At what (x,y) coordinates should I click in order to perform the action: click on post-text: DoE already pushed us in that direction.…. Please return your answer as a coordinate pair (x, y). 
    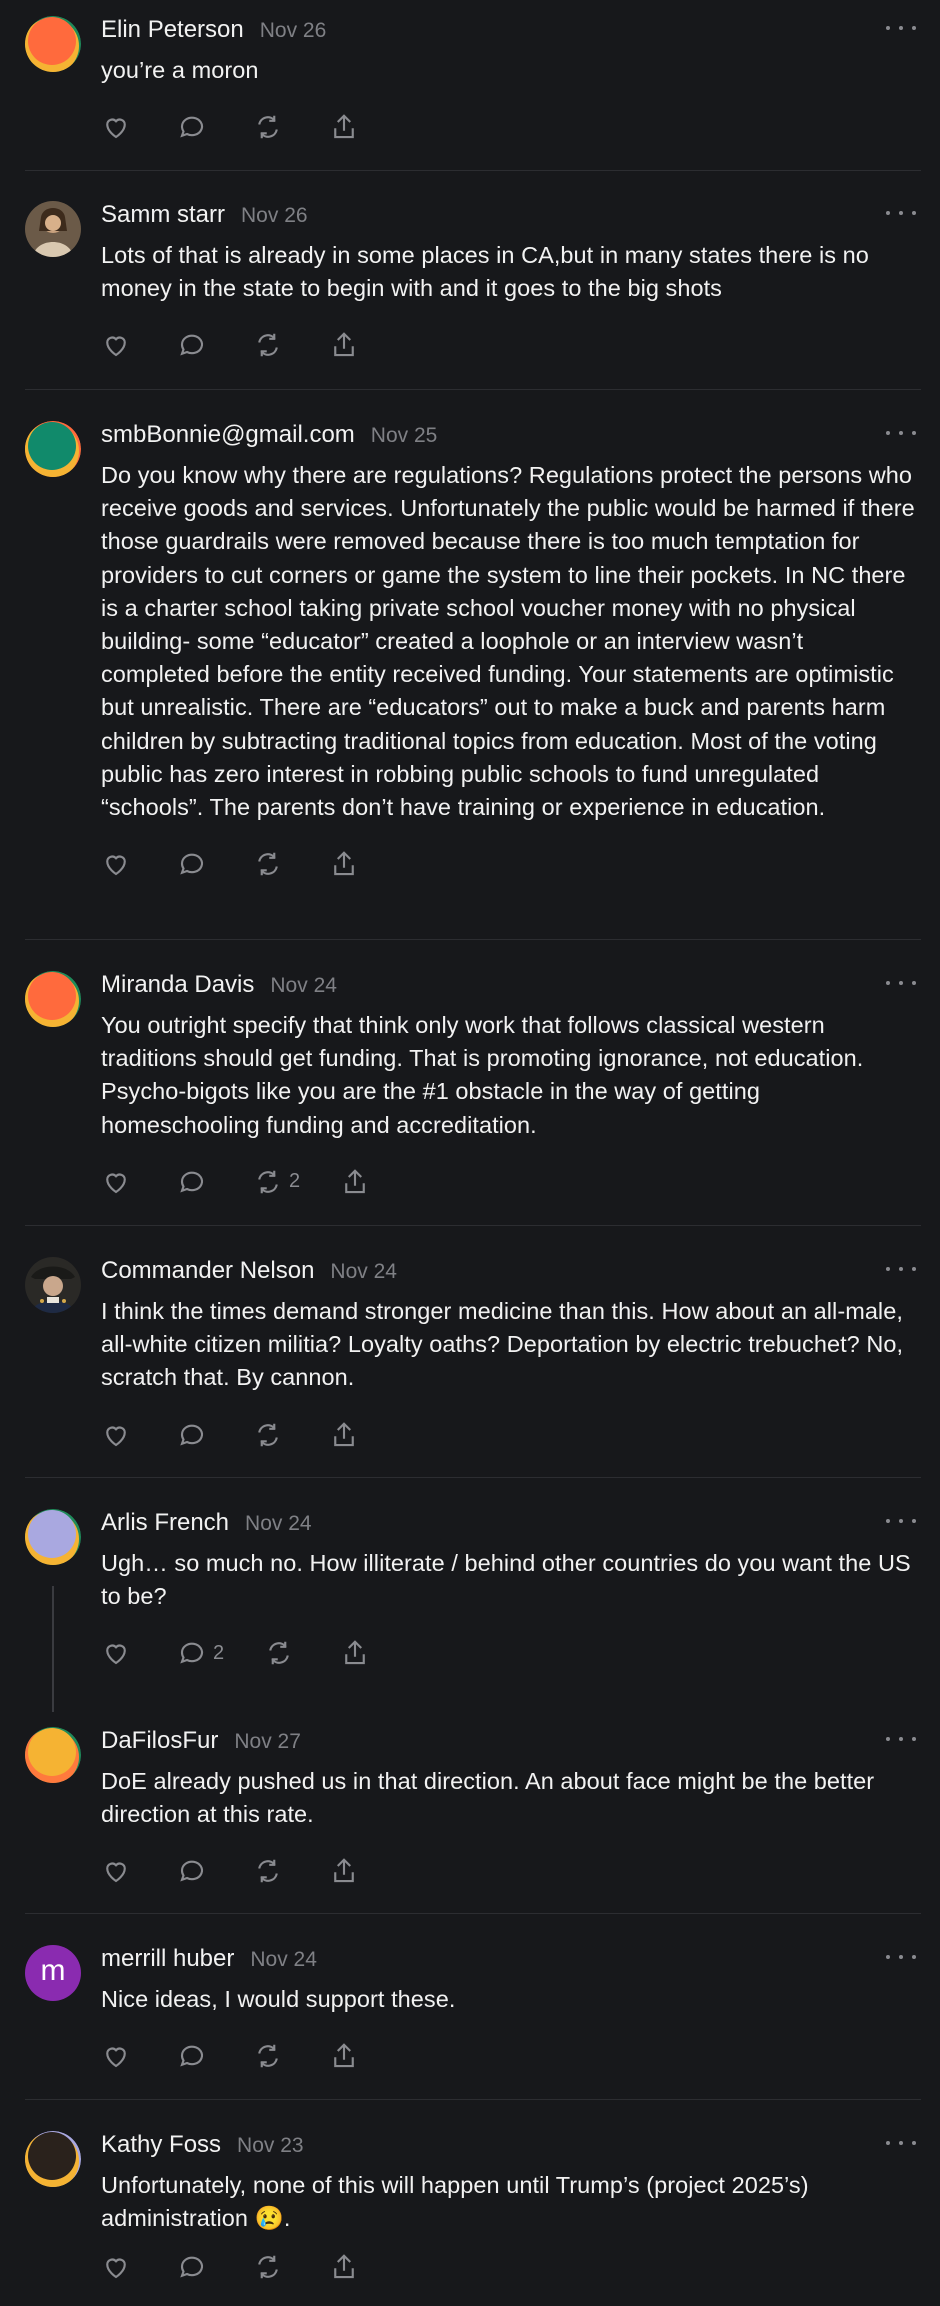
    Looking at the image, I should click on (488, 1798).